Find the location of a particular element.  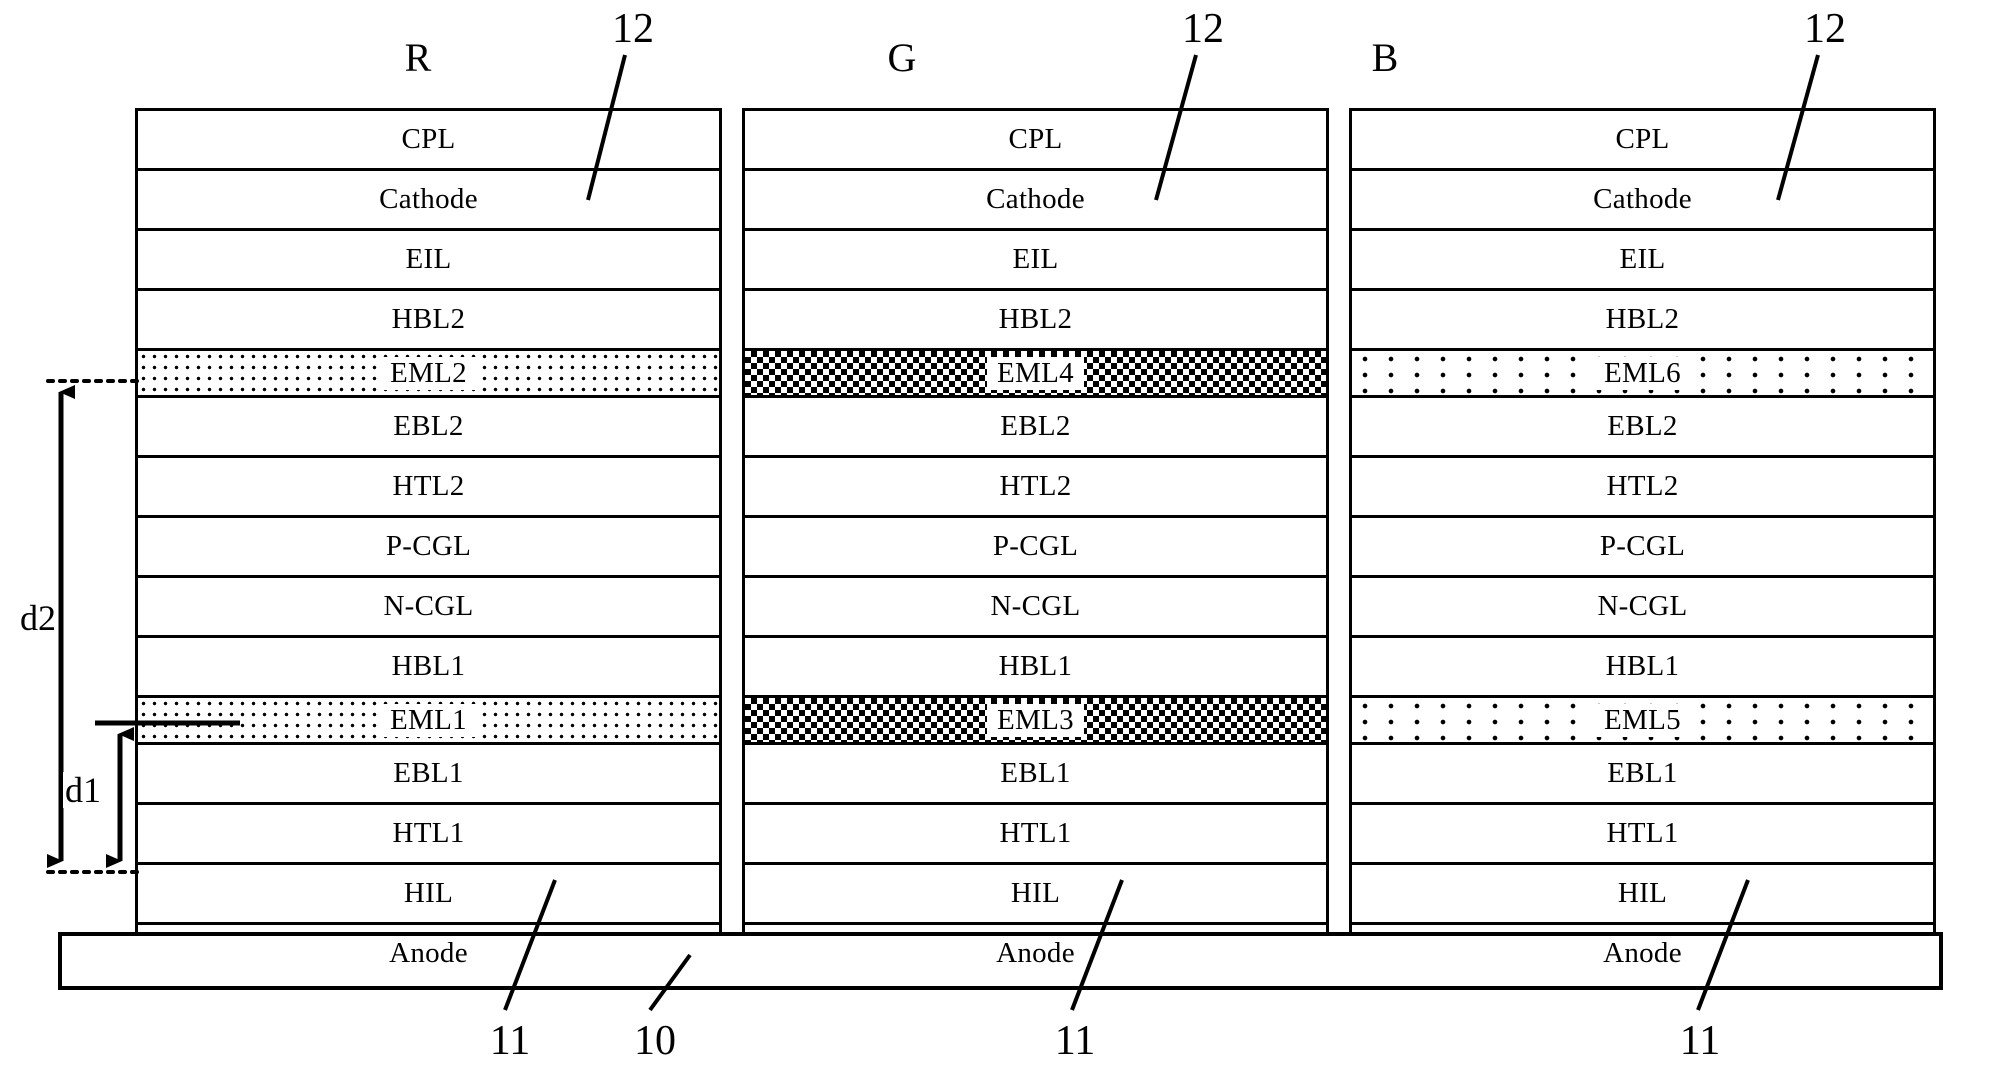

ref-numeral-10-substrate: 10 is located at coordinates (655, 1041).